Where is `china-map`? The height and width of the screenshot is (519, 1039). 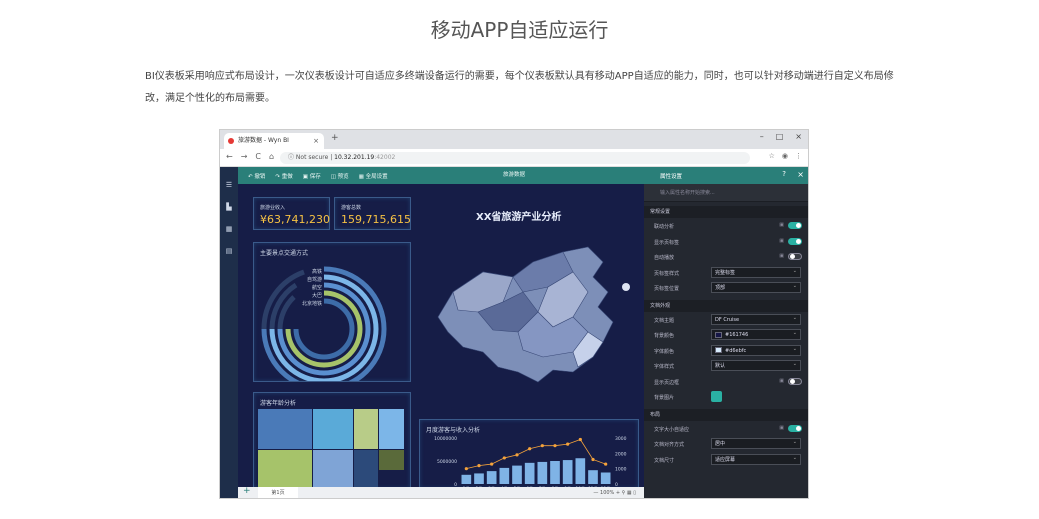 china-map is located at coordinates (528, 312).